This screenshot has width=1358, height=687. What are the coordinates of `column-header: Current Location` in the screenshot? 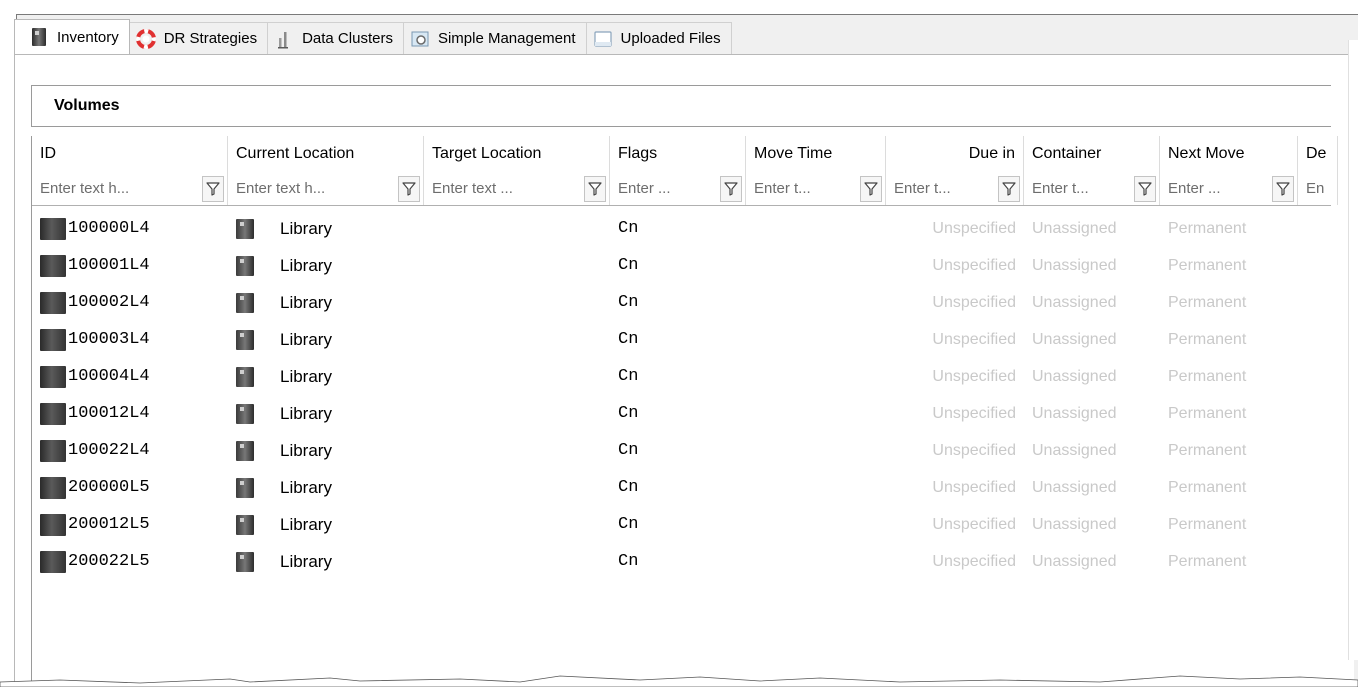 It's located at (326, 154).